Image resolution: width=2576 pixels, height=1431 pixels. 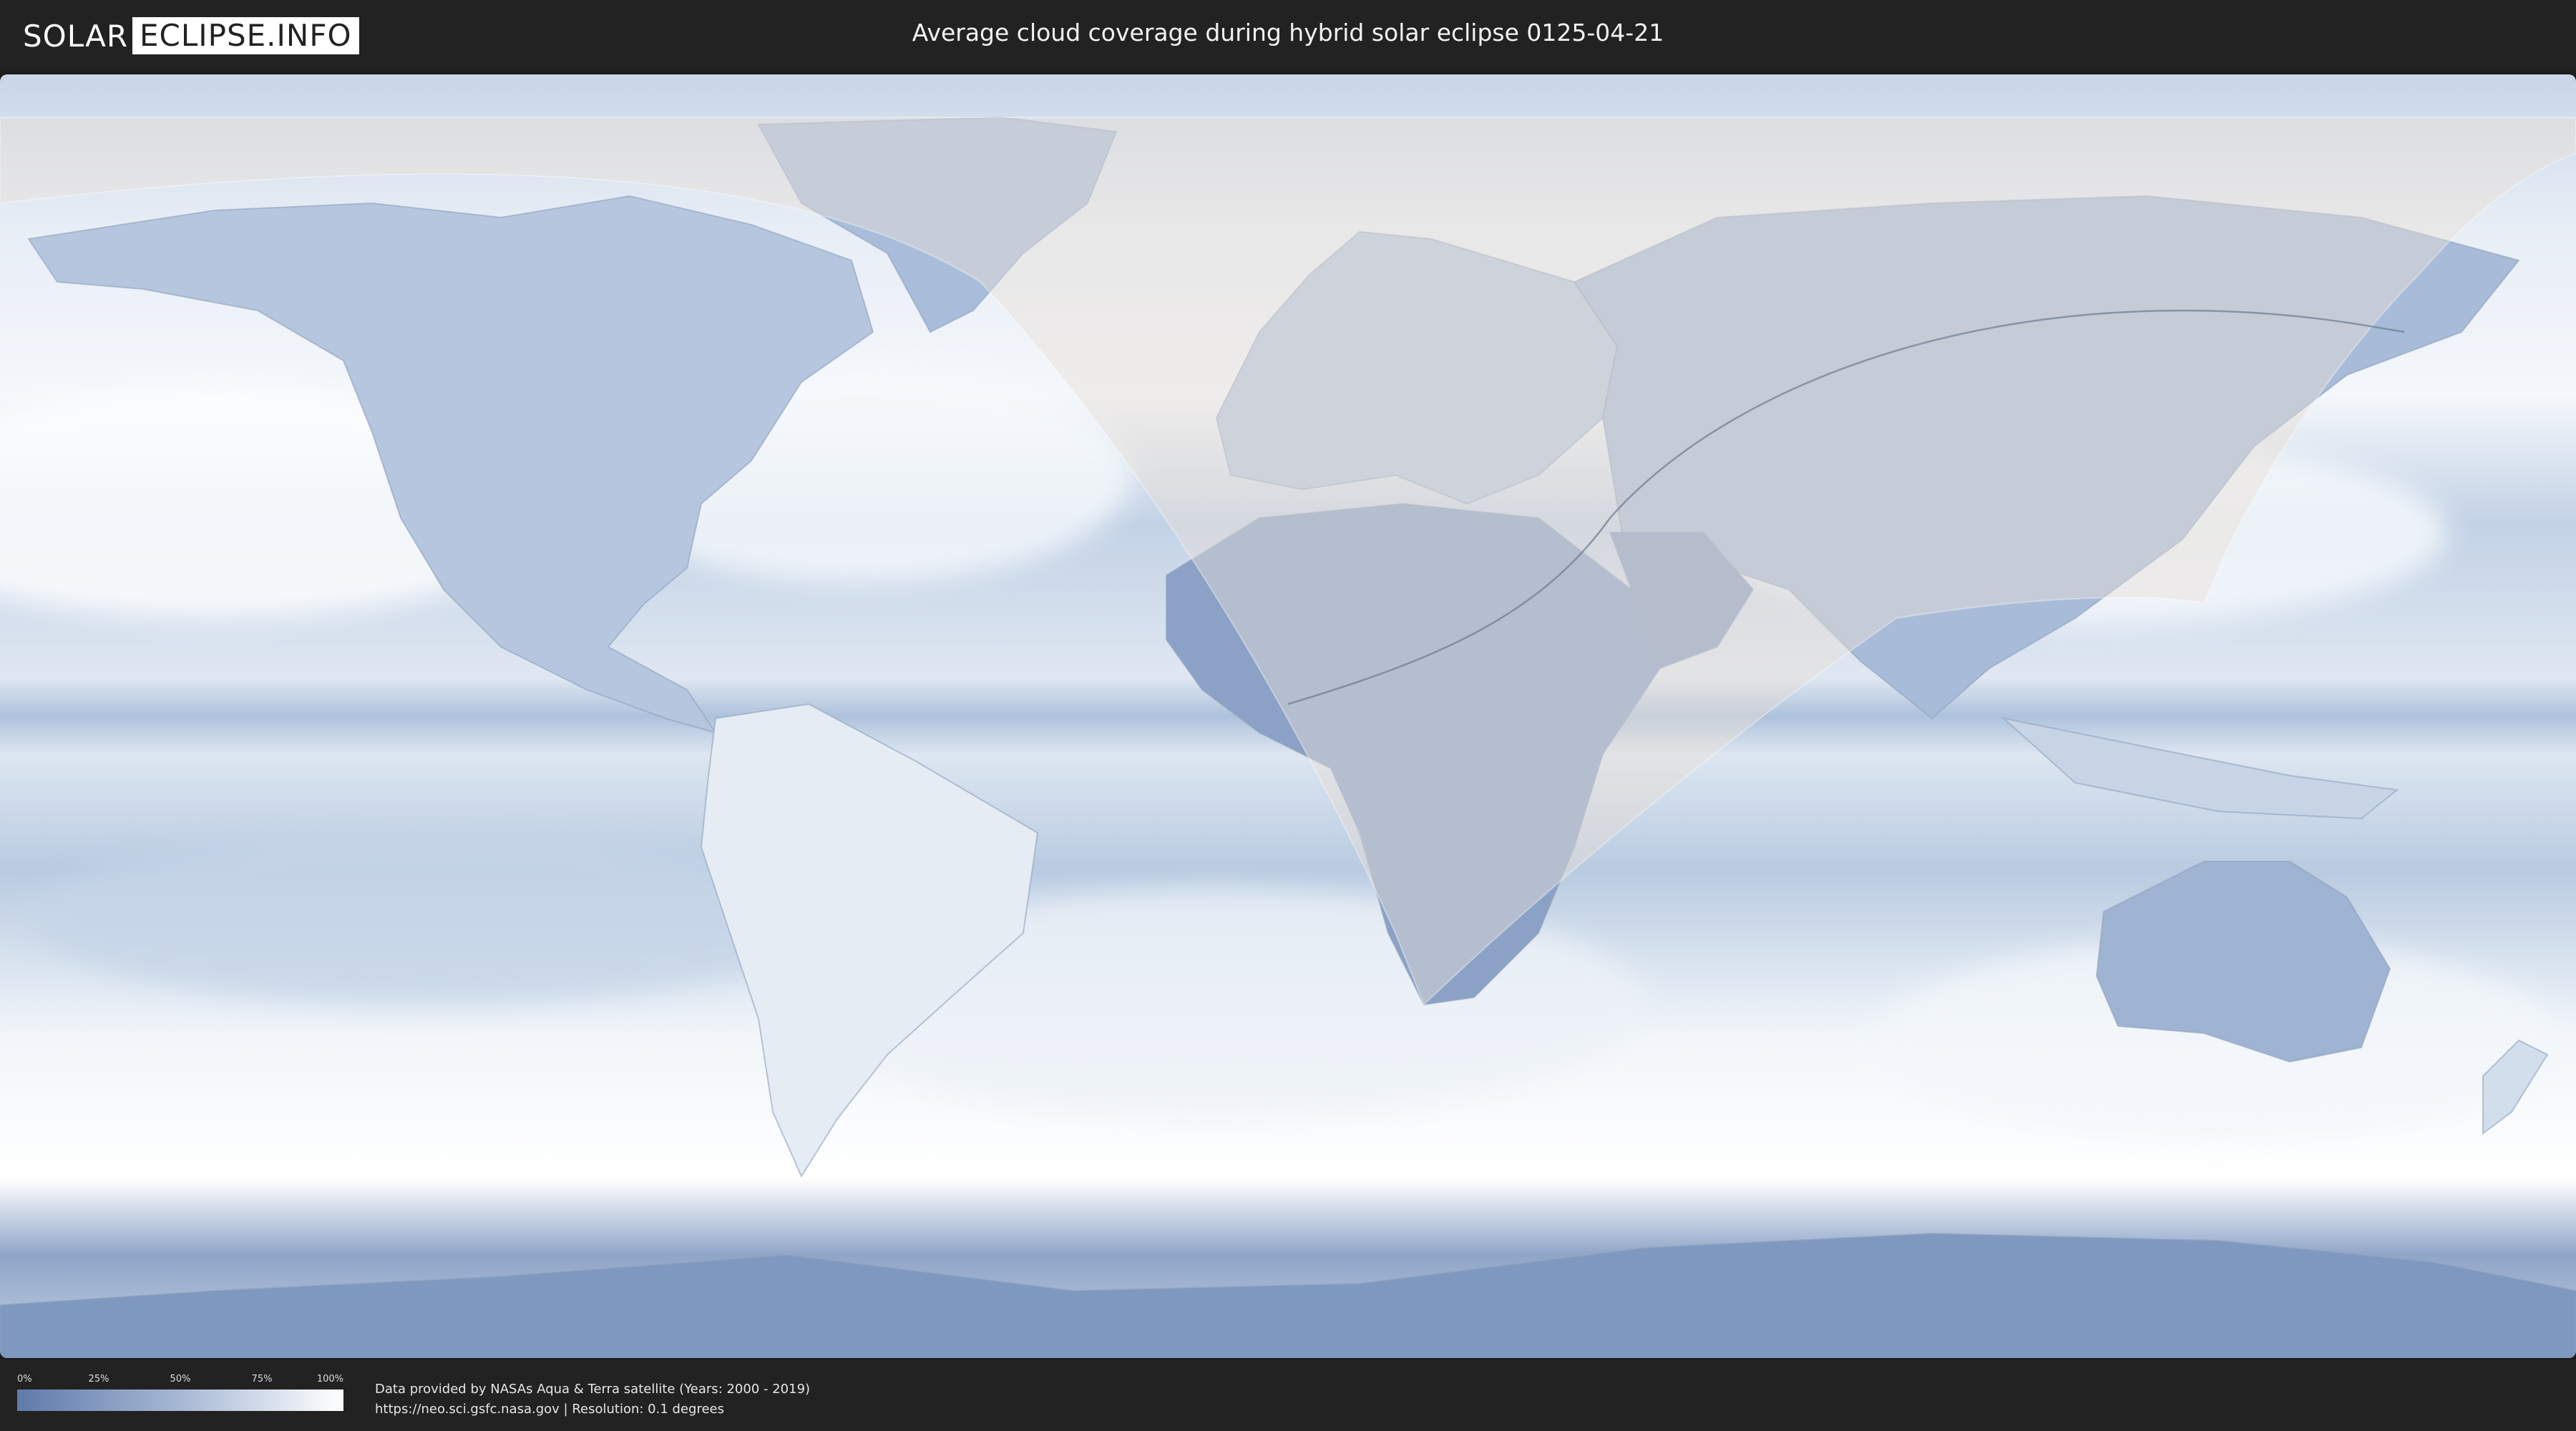 I want to click on legend-tick-75: 75%, so click(x=262, y=1379).